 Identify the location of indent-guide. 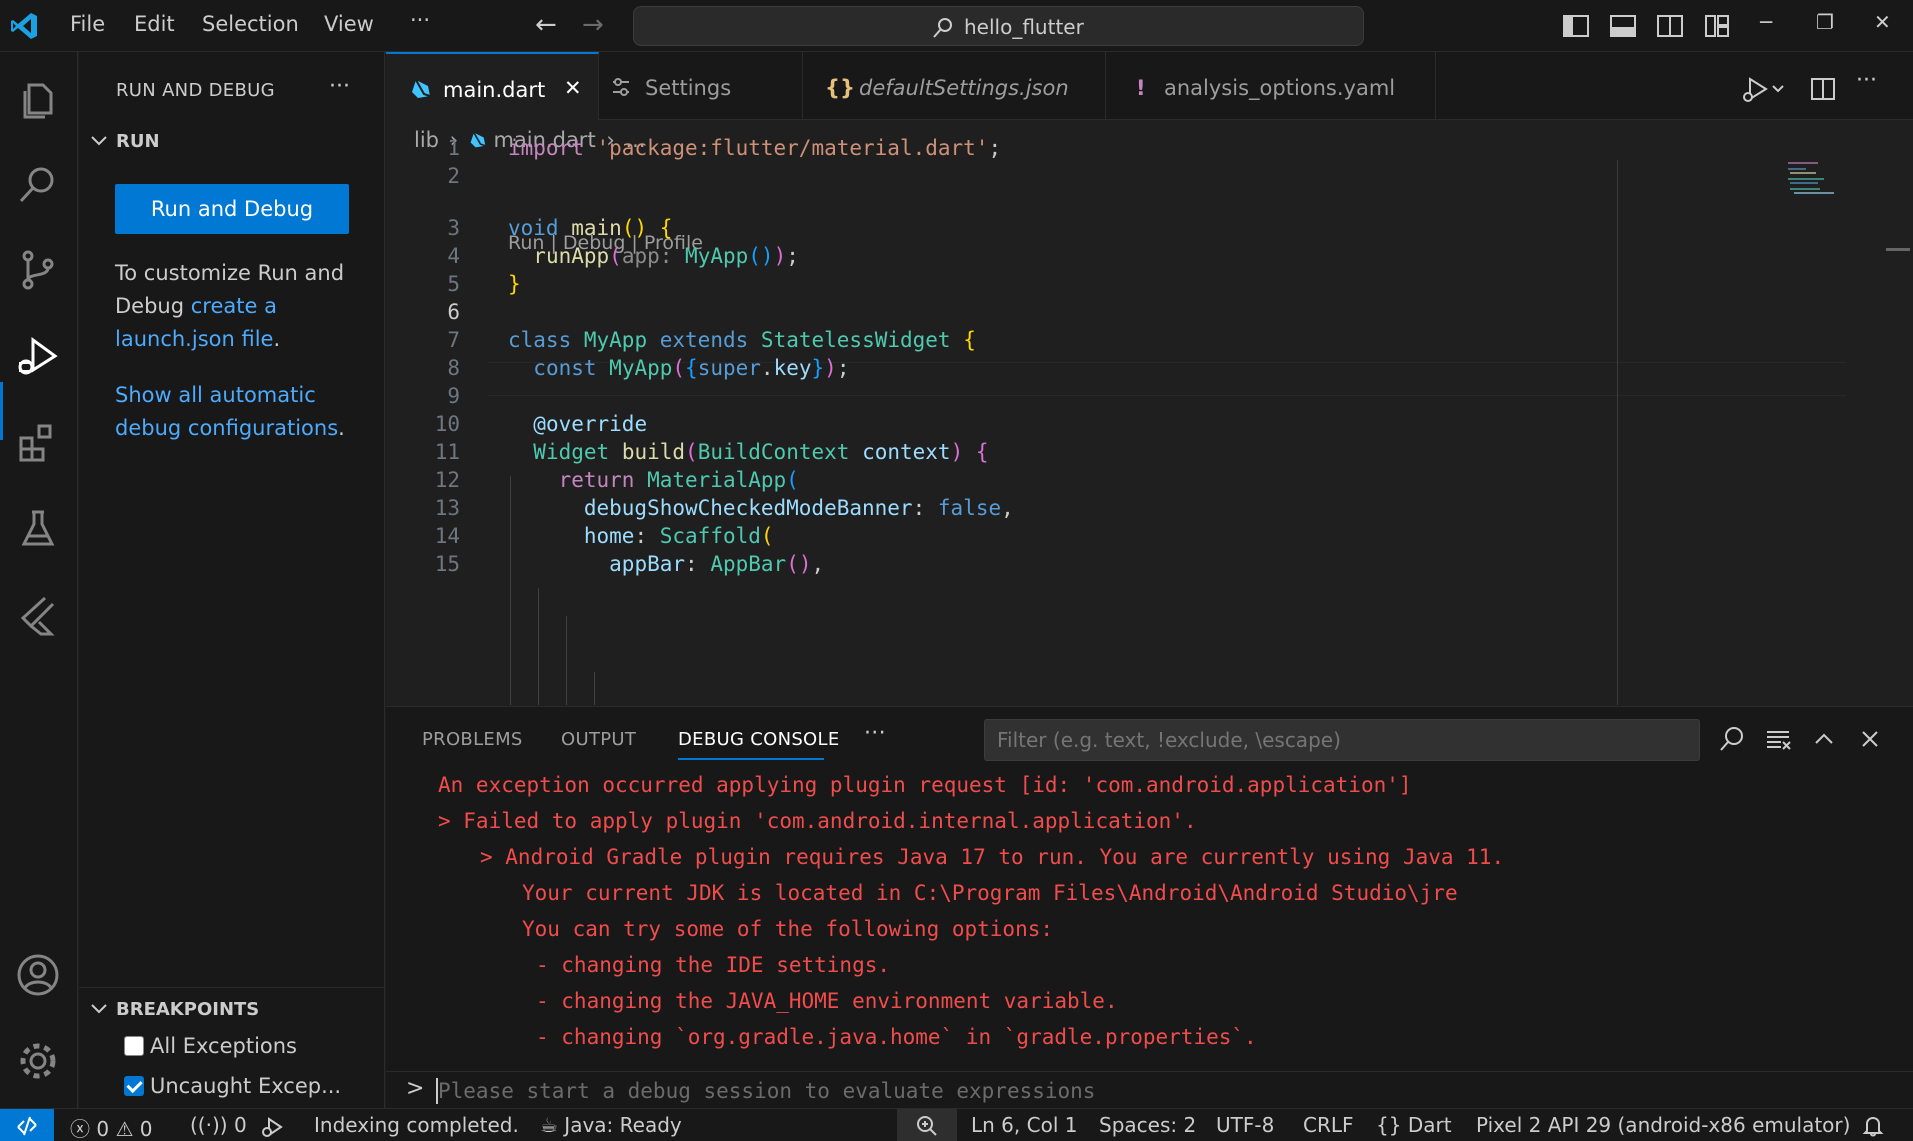
(594, 688).